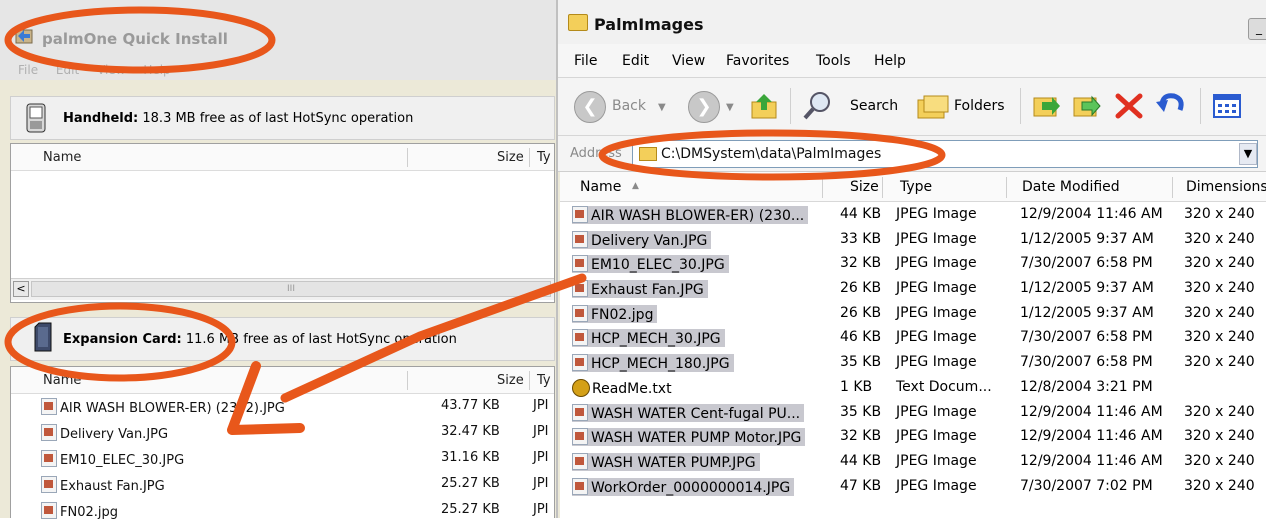 The height and width of the screenshot is (524, 1266). Describe the element at coordinates (817, 106) in the screenshot. I see `search-icon` at that location.